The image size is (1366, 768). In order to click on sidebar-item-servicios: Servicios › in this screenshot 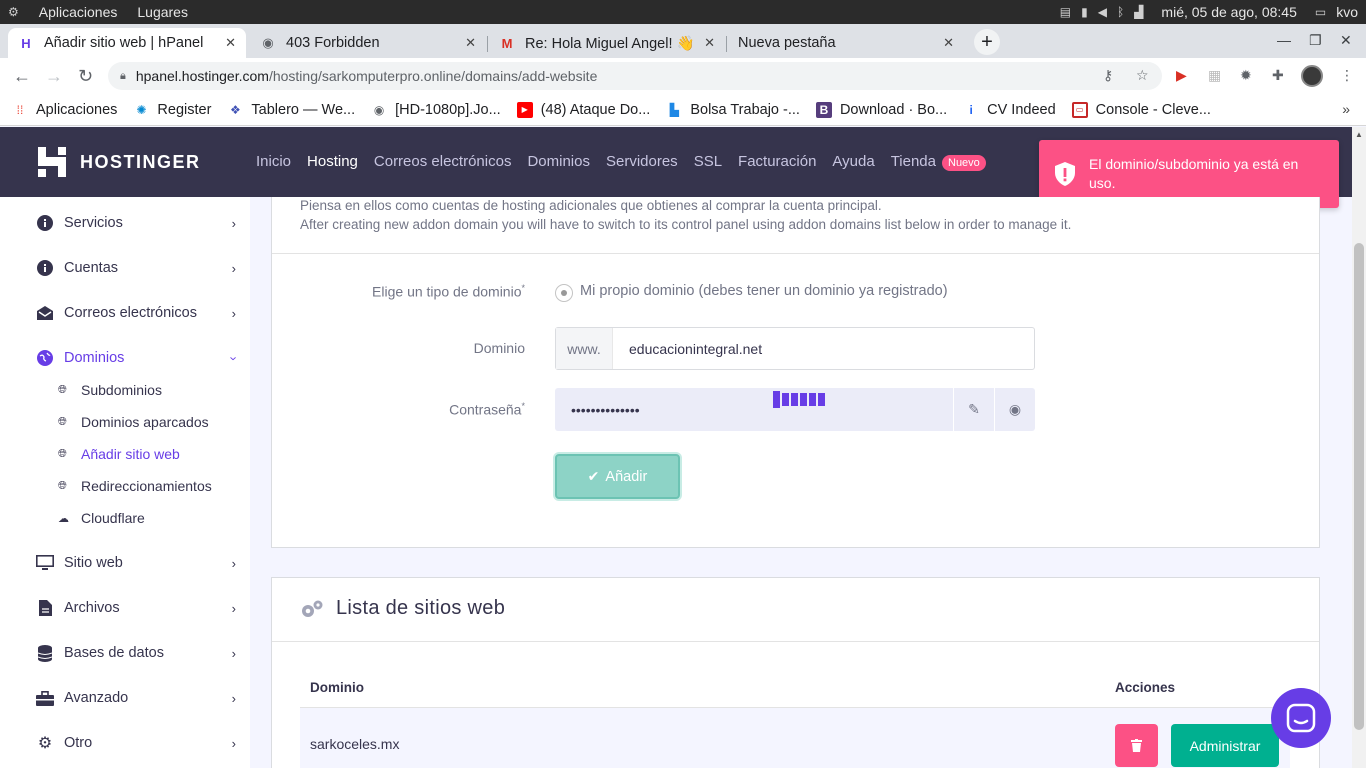, I will do `click(136, 223)`.